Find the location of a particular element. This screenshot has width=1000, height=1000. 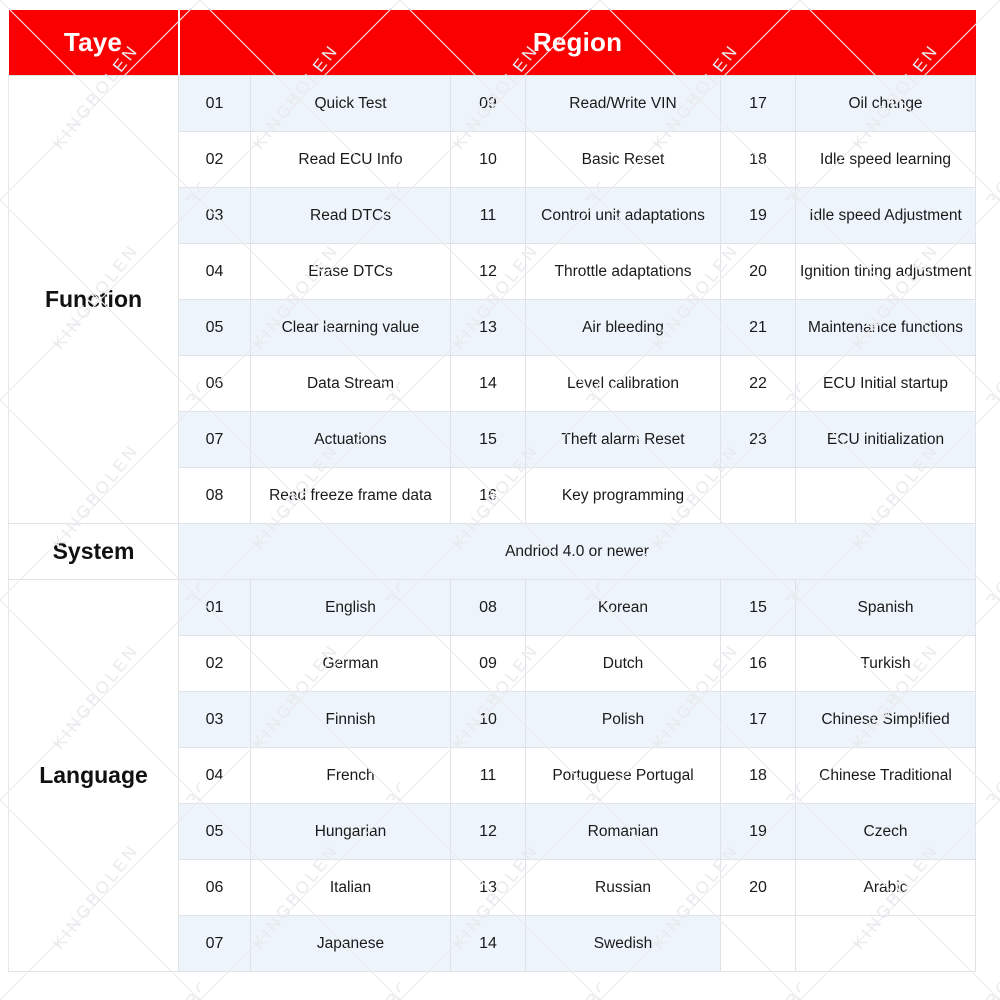

item-name: Polish is located at coordinates (623, 719).